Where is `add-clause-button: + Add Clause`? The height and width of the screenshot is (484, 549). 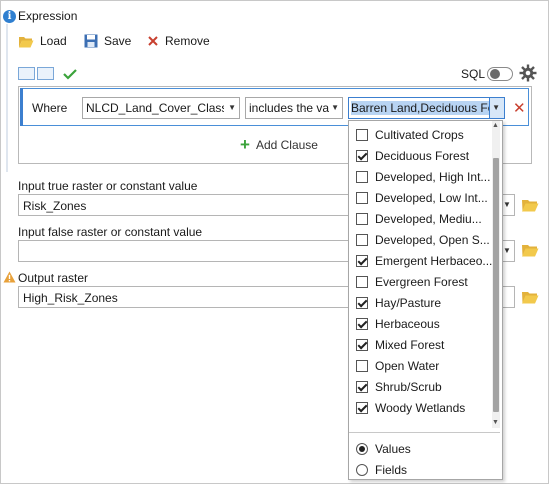
add-clause-button: + Add Clause is located at coordinates (279, 144).